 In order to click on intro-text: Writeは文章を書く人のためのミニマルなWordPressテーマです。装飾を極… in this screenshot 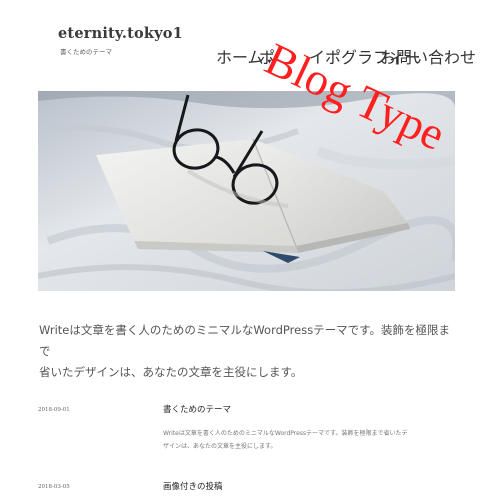, I will do `click(249, 351)`.